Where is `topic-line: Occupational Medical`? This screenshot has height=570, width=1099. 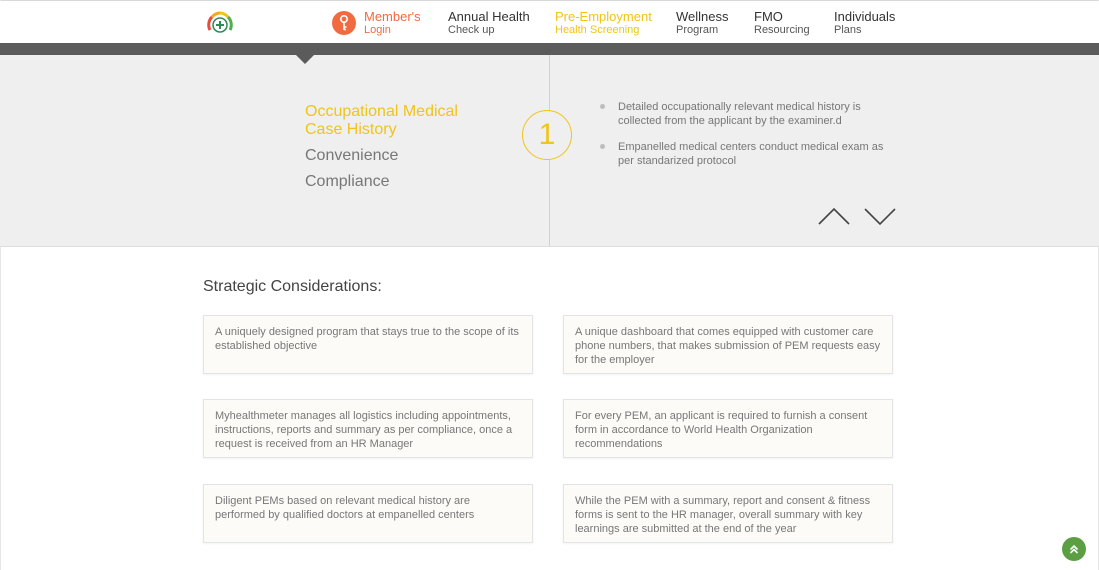
topic-line: Occupational Medical is located at coordinates (381, 111).